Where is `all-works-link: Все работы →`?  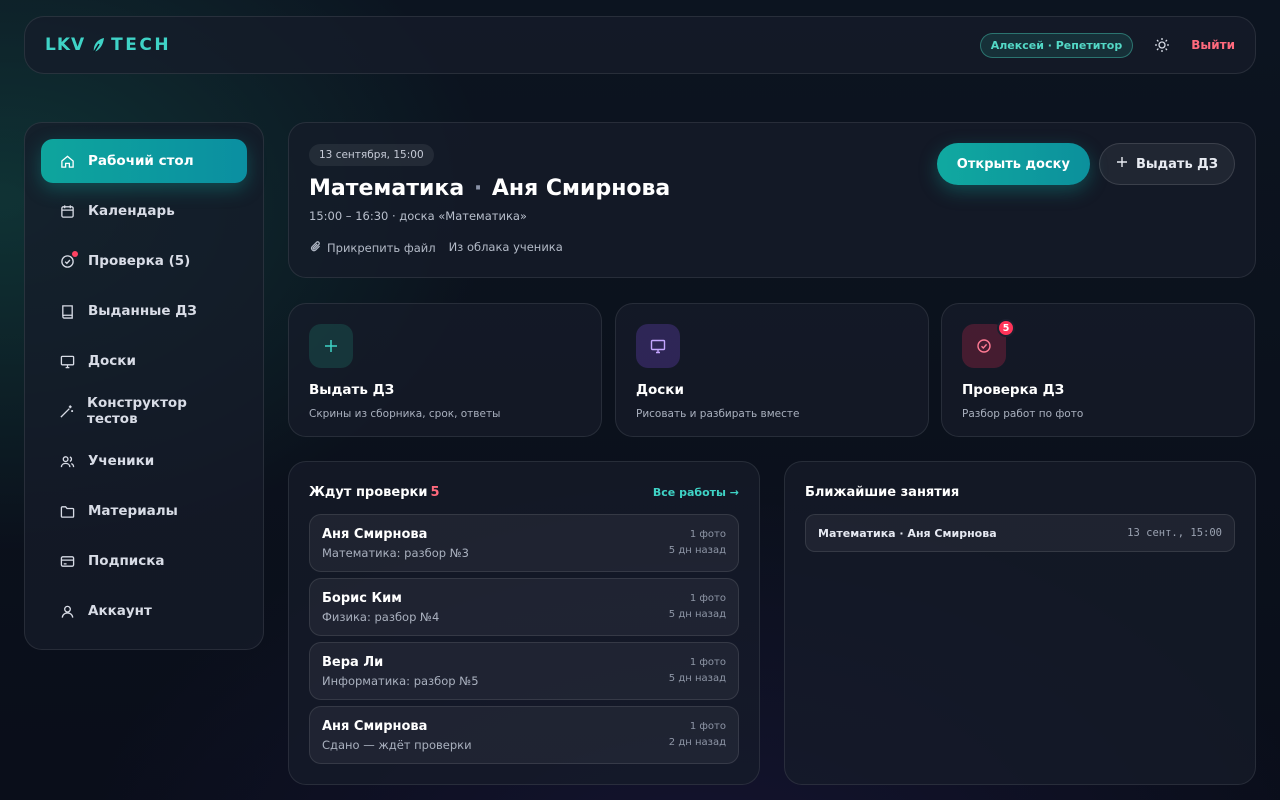 all-works-link: Все работы → is located at coordinates (696, 492).